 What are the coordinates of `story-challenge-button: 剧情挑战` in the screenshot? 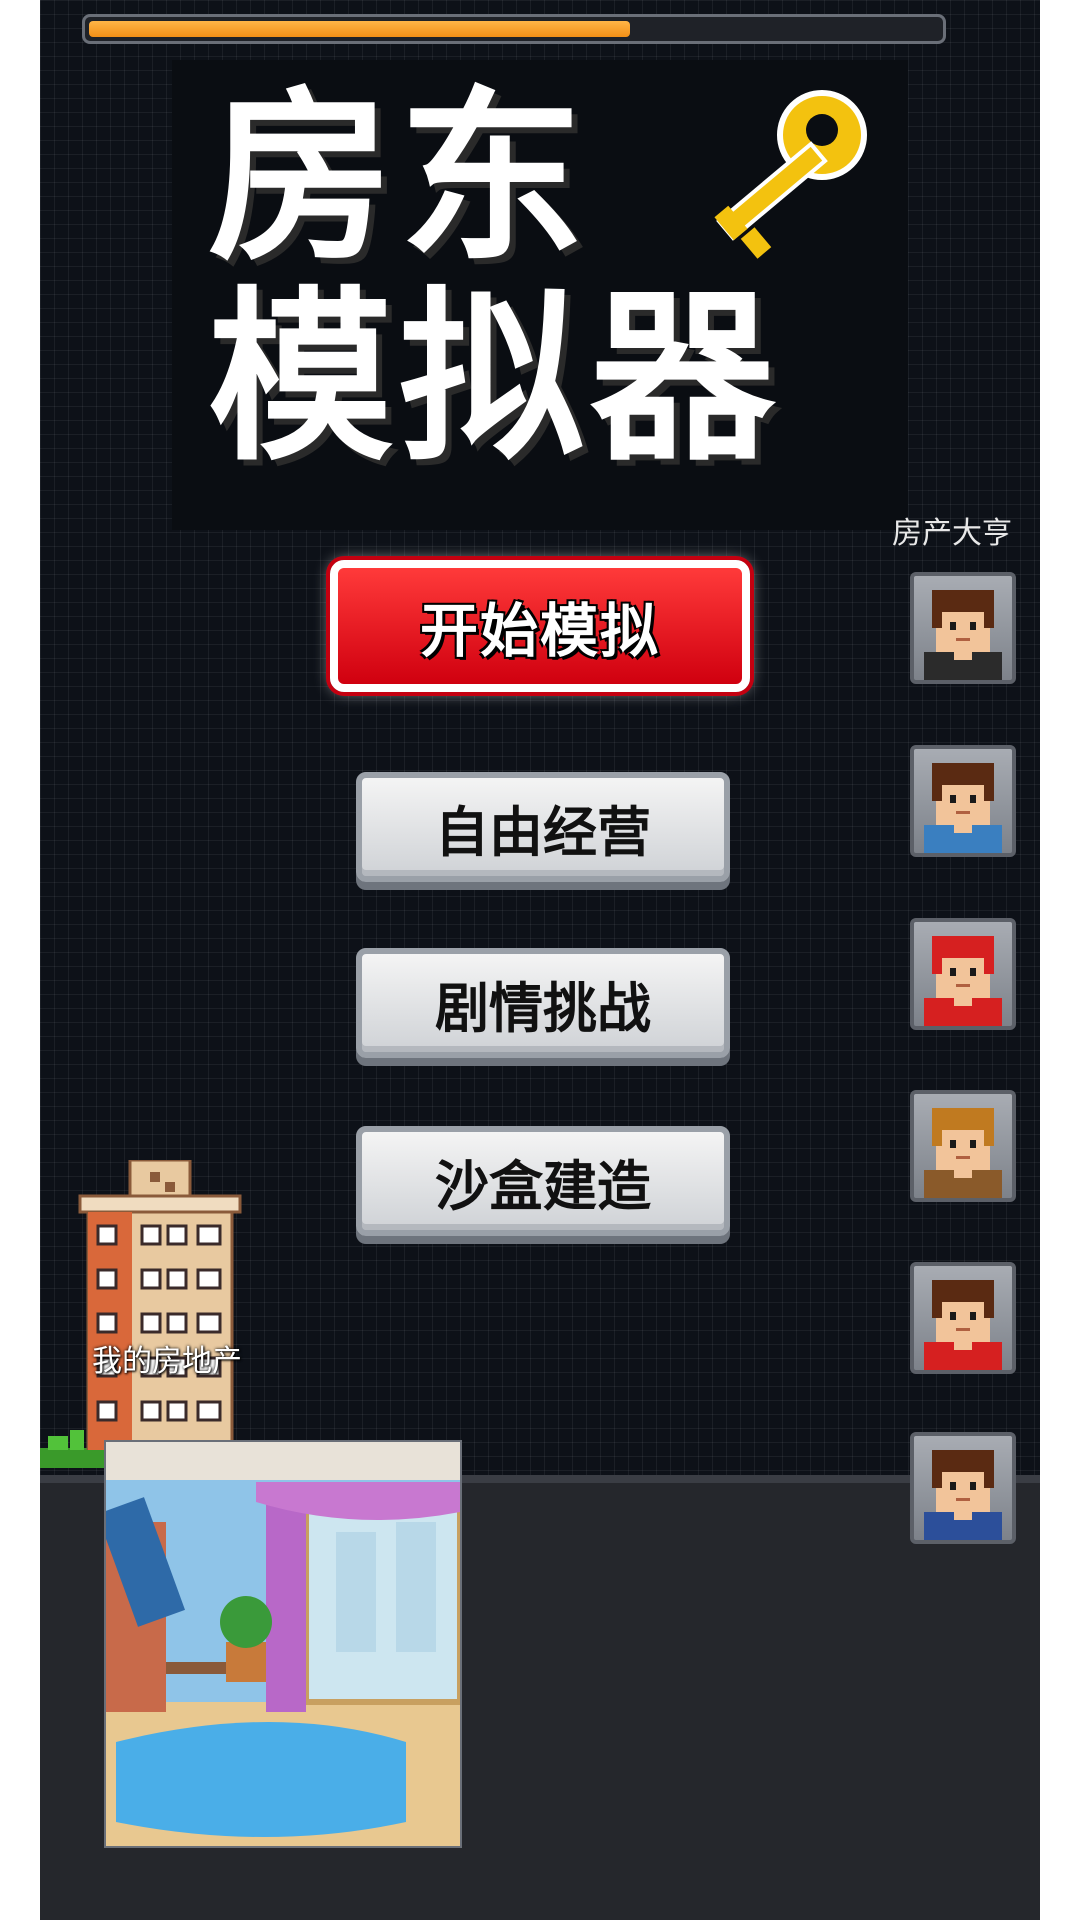 It's located at (543, 1003).